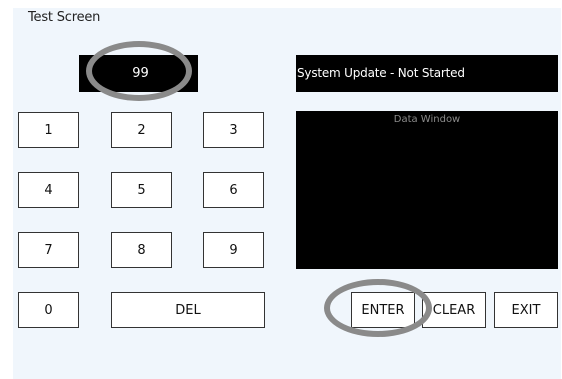 The width and height of the screenshot is (562, 379). I want to click on numeric-display: 99, so click(138, 73).